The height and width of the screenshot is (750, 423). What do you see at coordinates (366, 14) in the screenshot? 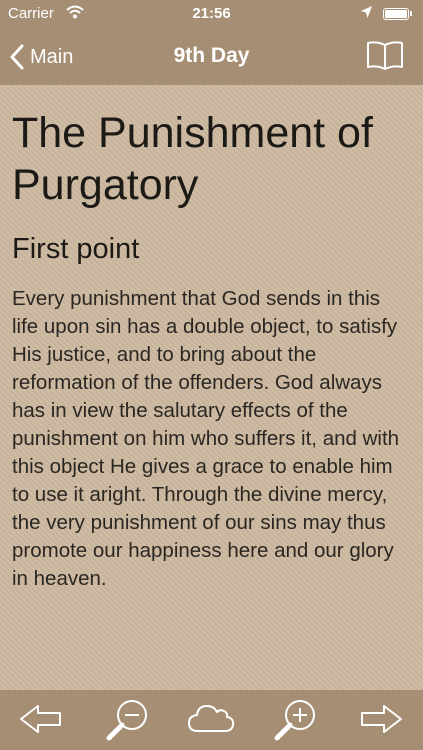
I see `location-arrow-icon` at bounding box center [366, 14].